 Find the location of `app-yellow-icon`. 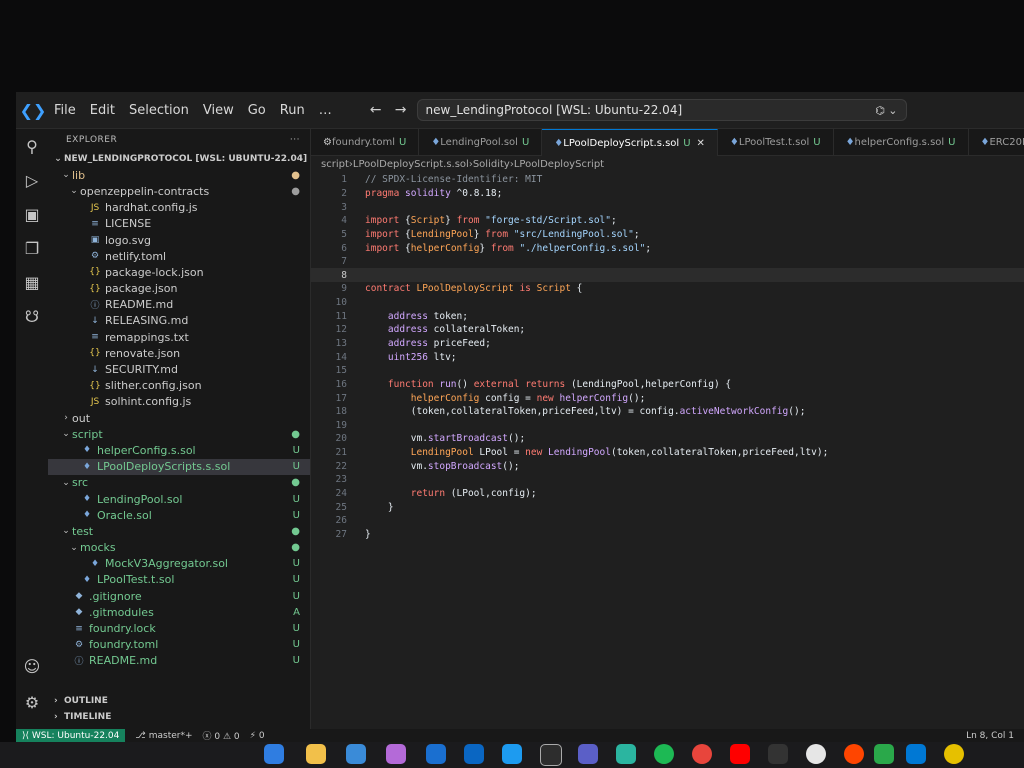

app-yellow-icon is located at coordinates (954, 754).